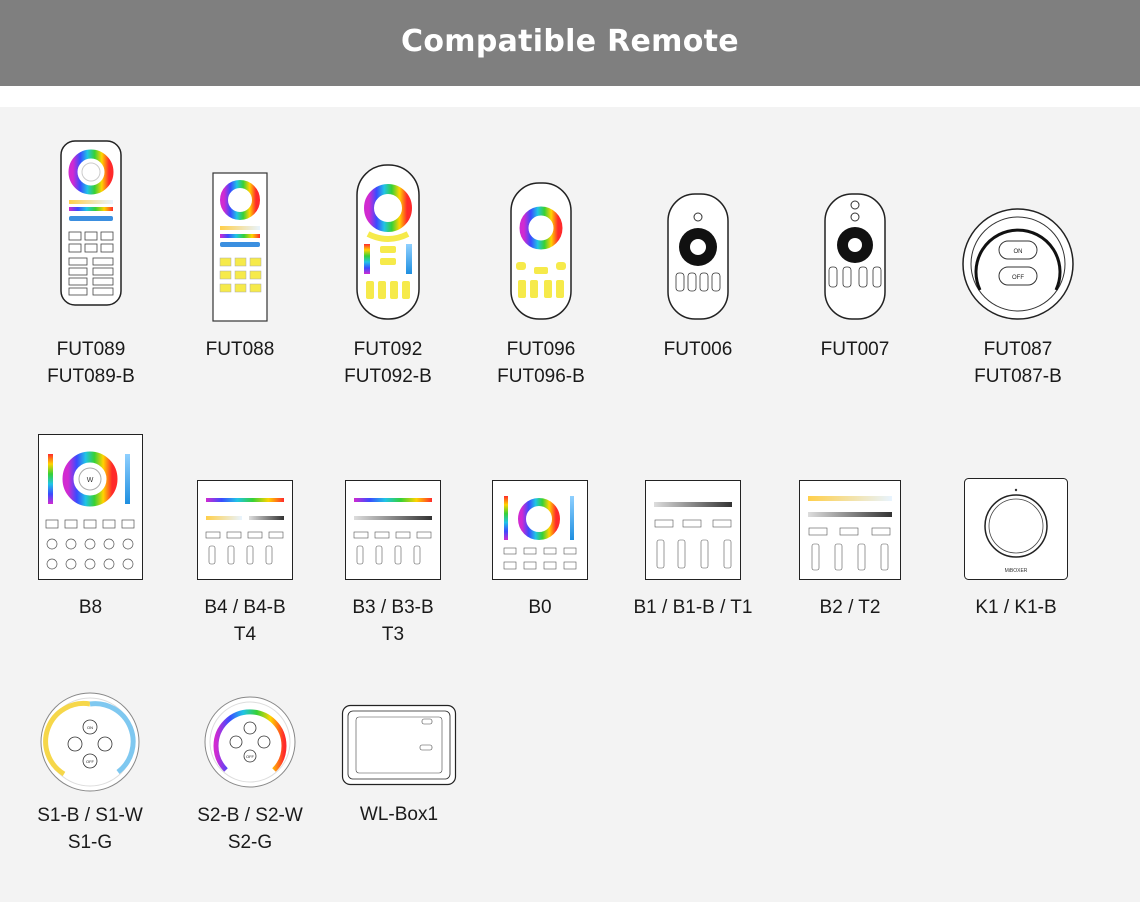 The width and height of the screenshot is (1140, 902). I want to click on fut096-label: FUT096 FUT096-B, so click(541, 363).